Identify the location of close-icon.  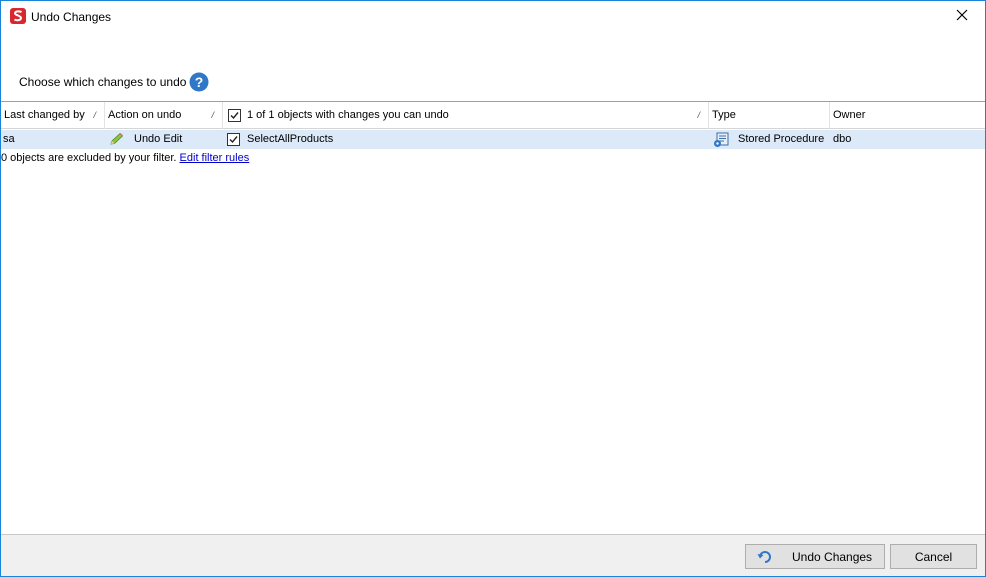
(962, 16).